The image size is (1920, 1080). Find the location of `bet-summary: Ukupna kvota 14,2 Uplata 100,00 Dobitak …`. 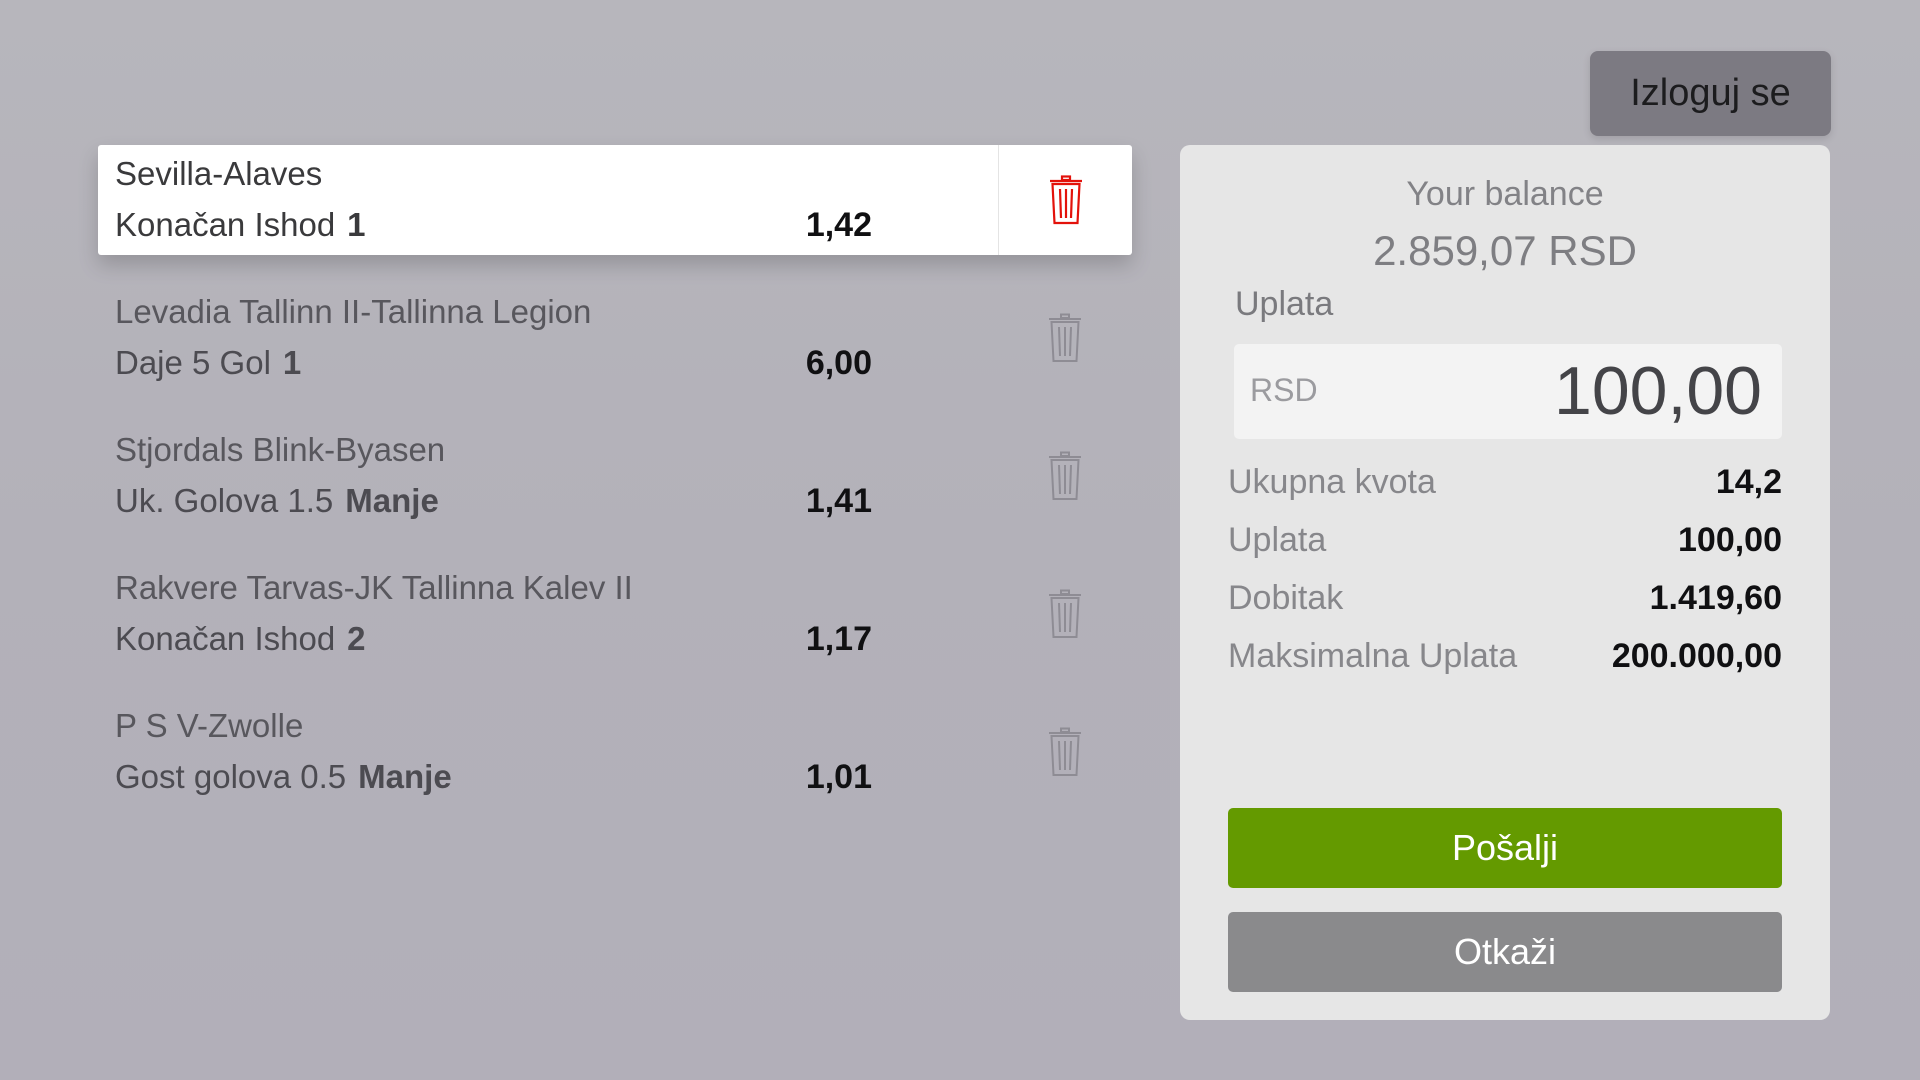

bet-summary: Ukupna kvota 14,2 Uplata 100,00 Dobitak … is located at coordinates (1505, 569).